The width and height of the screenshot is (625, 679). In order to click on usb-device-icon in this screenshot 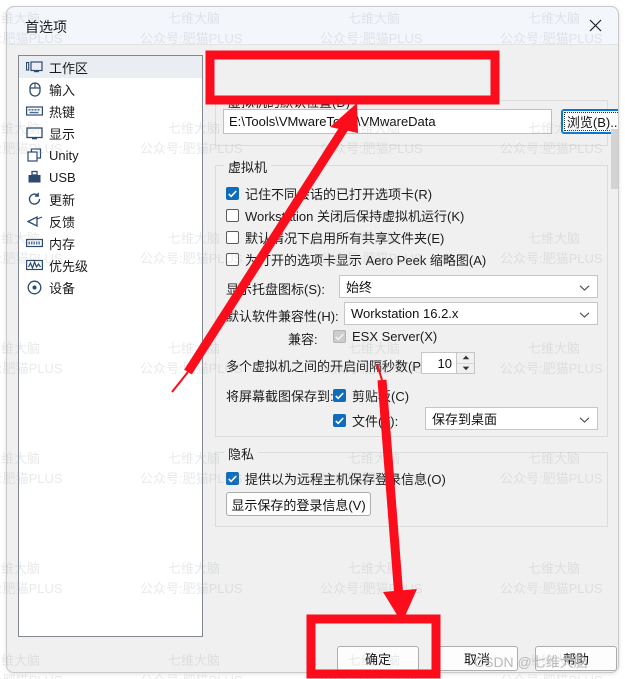, I will do `click(34, 177)`.